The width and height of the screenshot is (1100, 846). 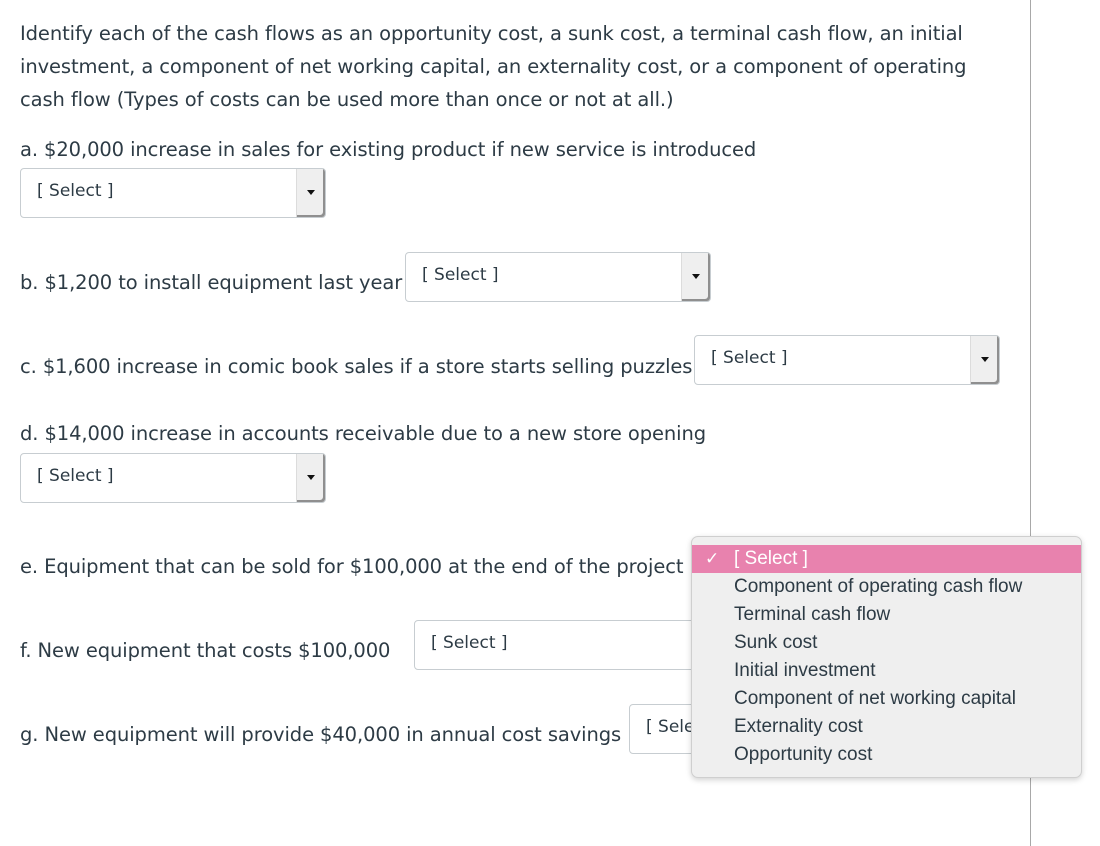 I want to click on option-label: Initial investment, so click(x=805, y=670).